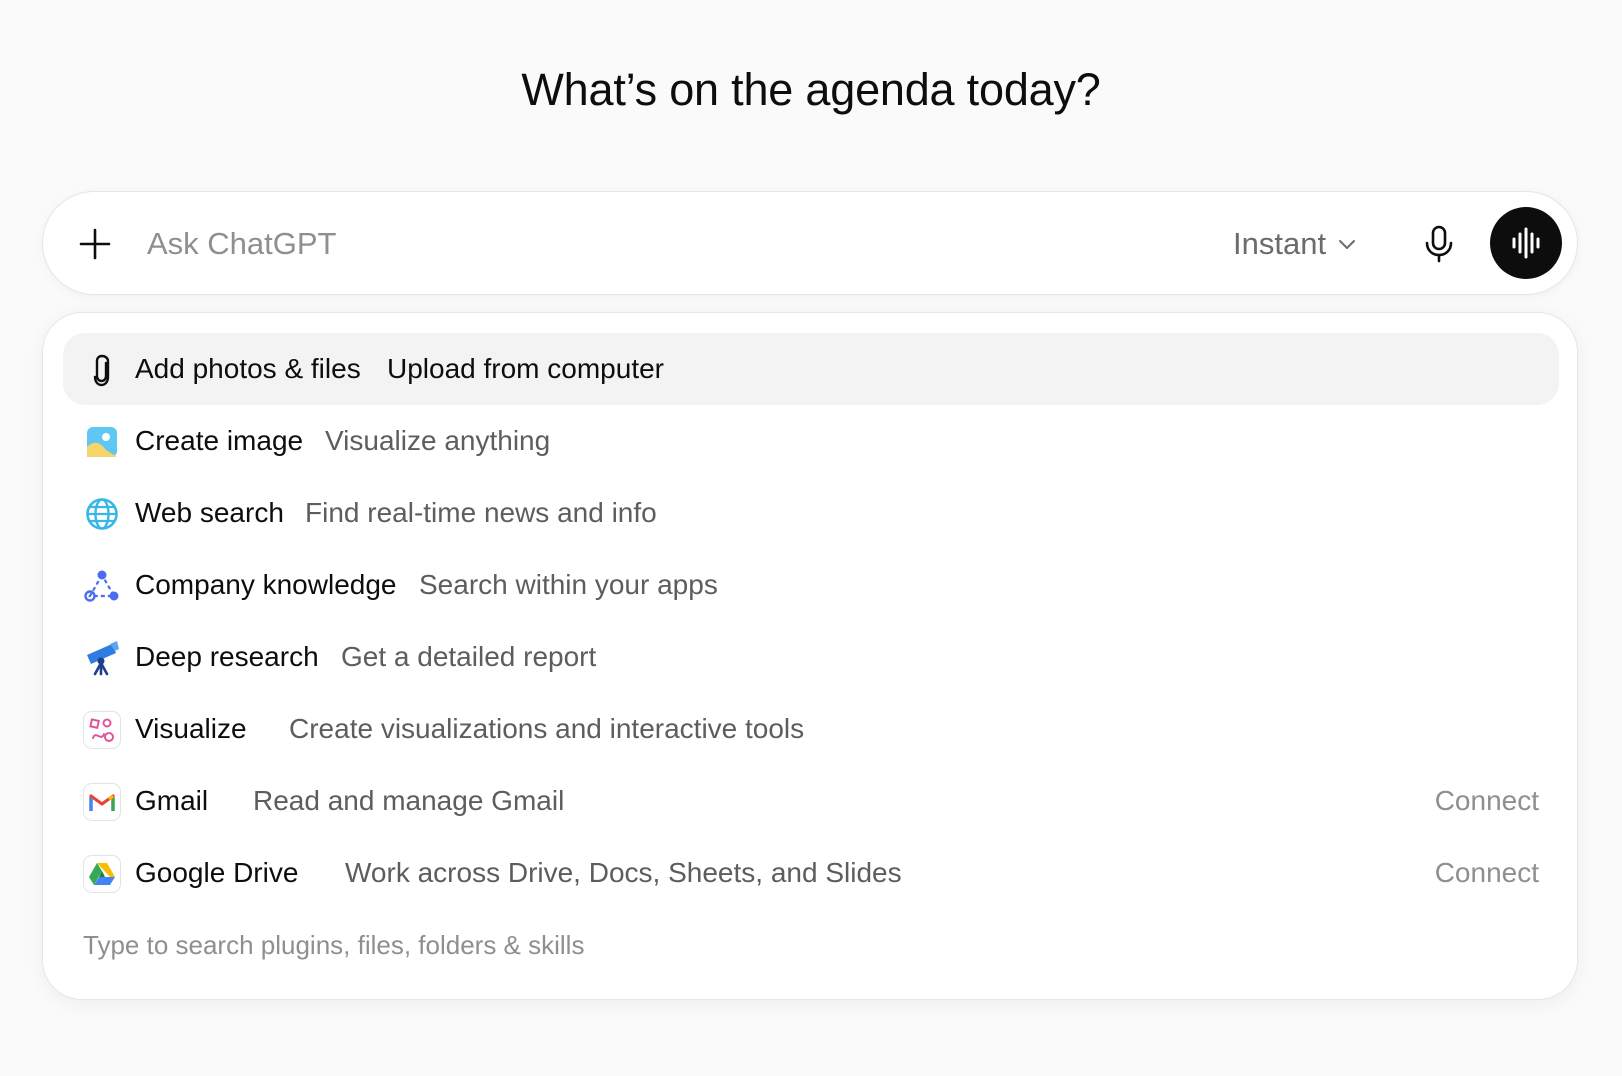 The height and width of the screenshot is (1076, 1622). What do you see at coordinates (481, 512) in the screenshot?
I see `menu-item-description: Find real-time news and info` at bounding box center [481, 512].